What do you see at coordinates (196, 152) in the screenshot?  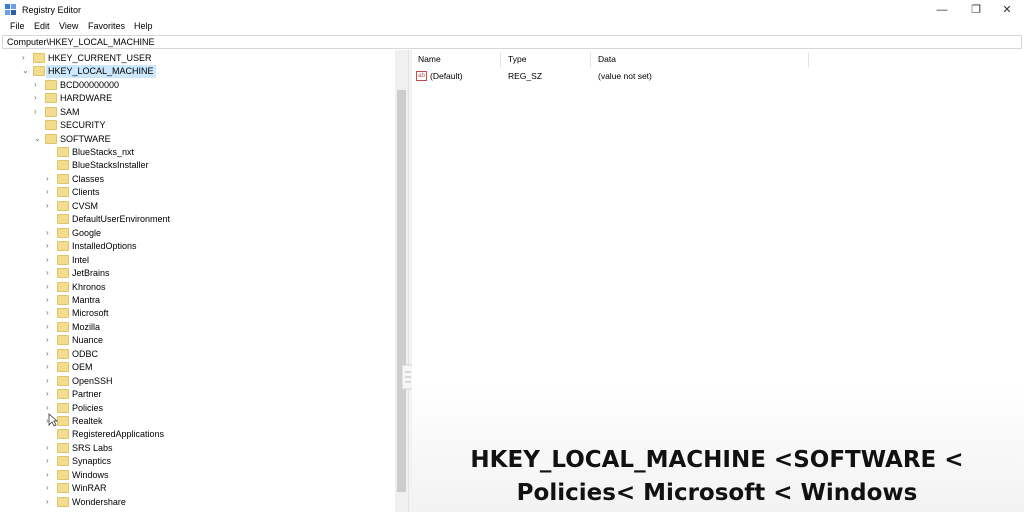 I see `tree-item: BlueStacks_nxt` at bounding box center [196, 152].